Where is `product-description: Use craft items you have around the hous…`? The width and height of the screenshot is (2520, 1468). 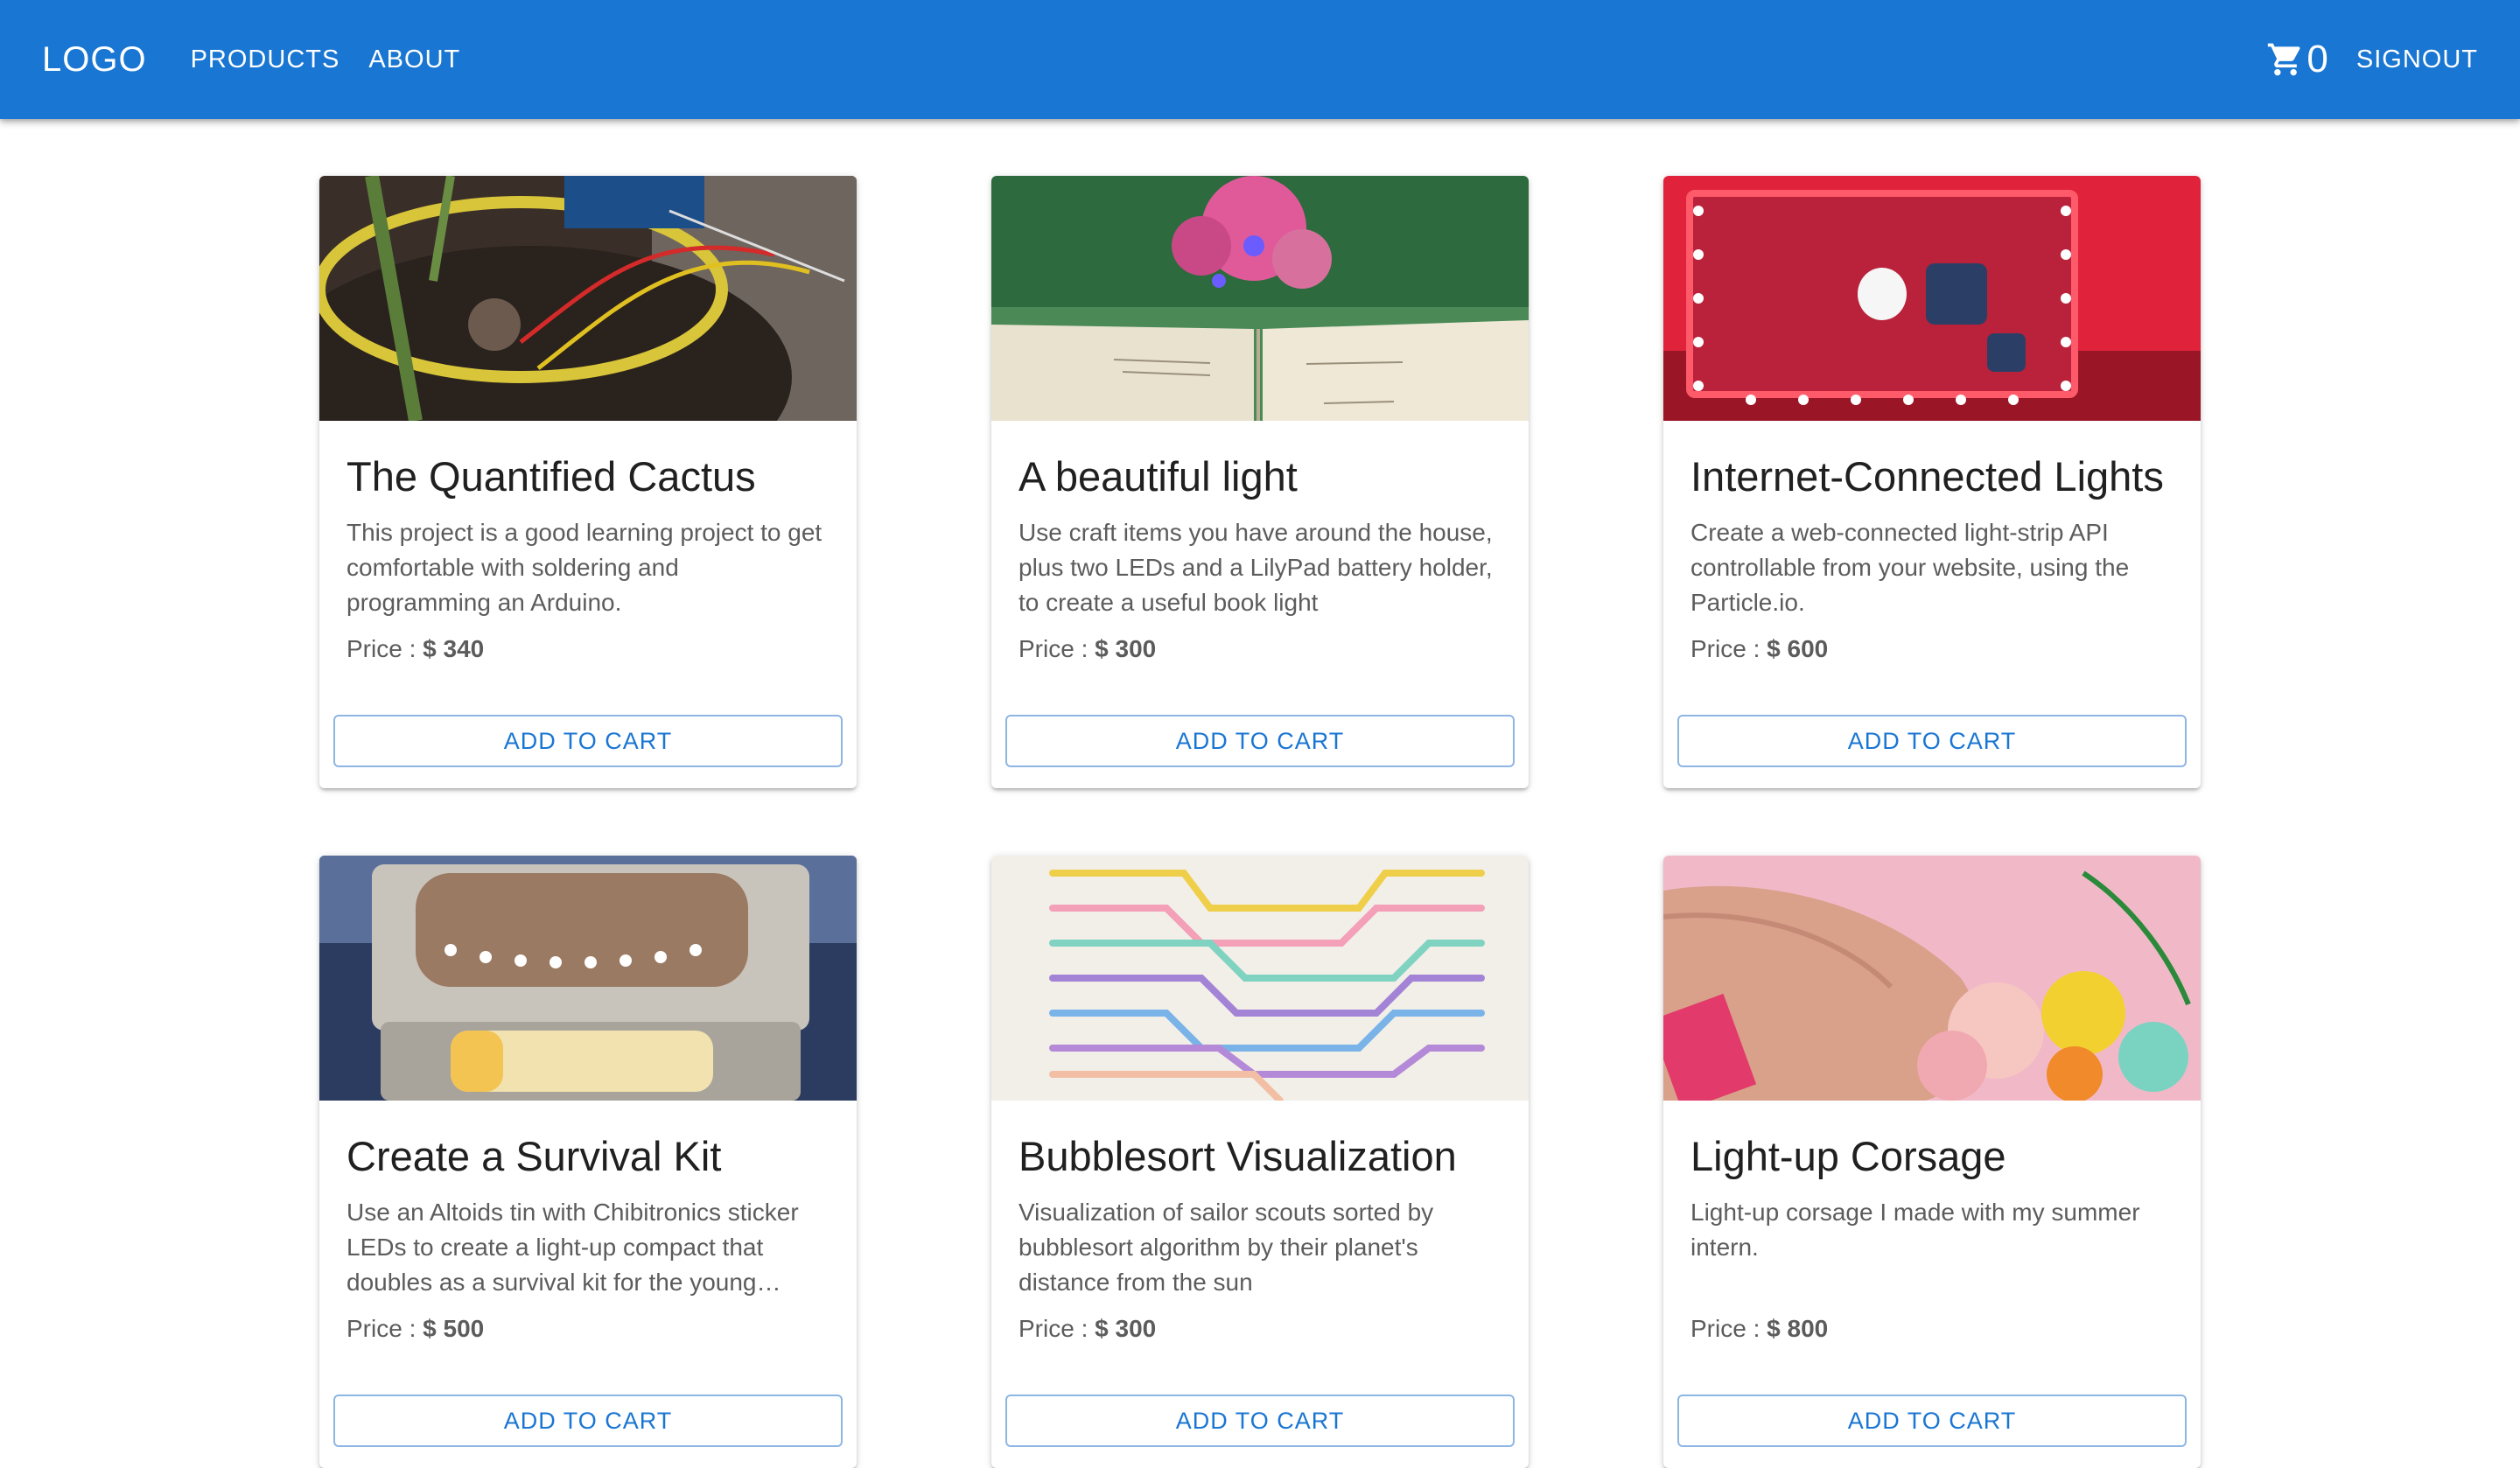 product-description: Use craft items you have around the hous… is located at coordinates (1255, 568).